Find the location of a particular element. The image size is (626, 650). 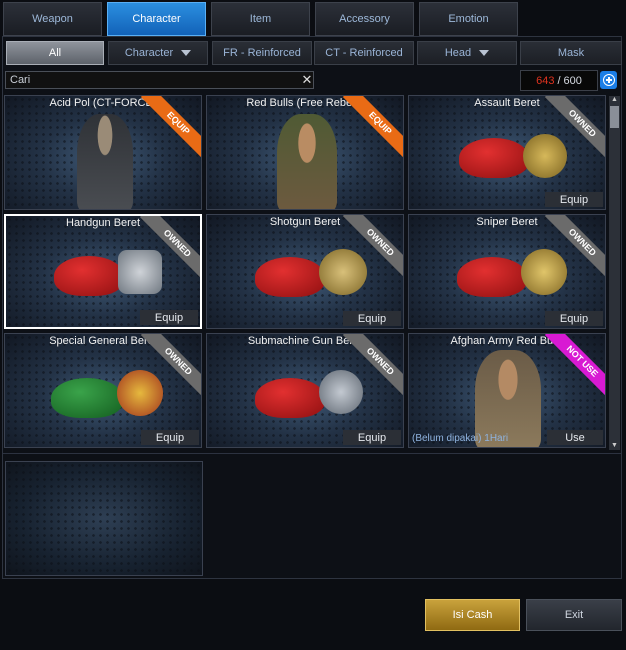

filter-character-label: Character is located at coordinates (149, 53).